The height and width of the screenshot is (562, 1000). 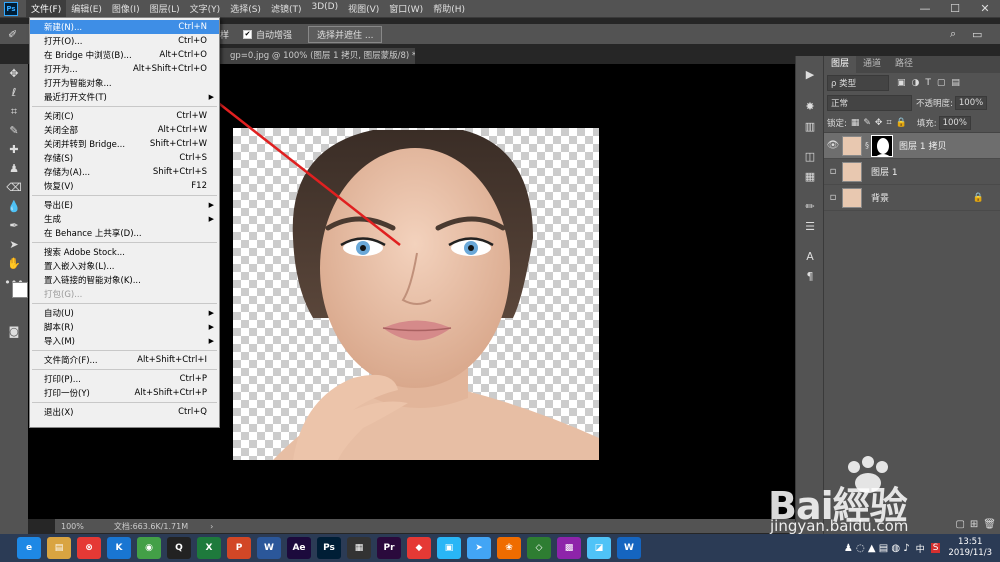 What do you see at coordinates (329, 548) in the screenshot?
I see `taskbar-app-icon: Ps` at bounding box center [329, 548].